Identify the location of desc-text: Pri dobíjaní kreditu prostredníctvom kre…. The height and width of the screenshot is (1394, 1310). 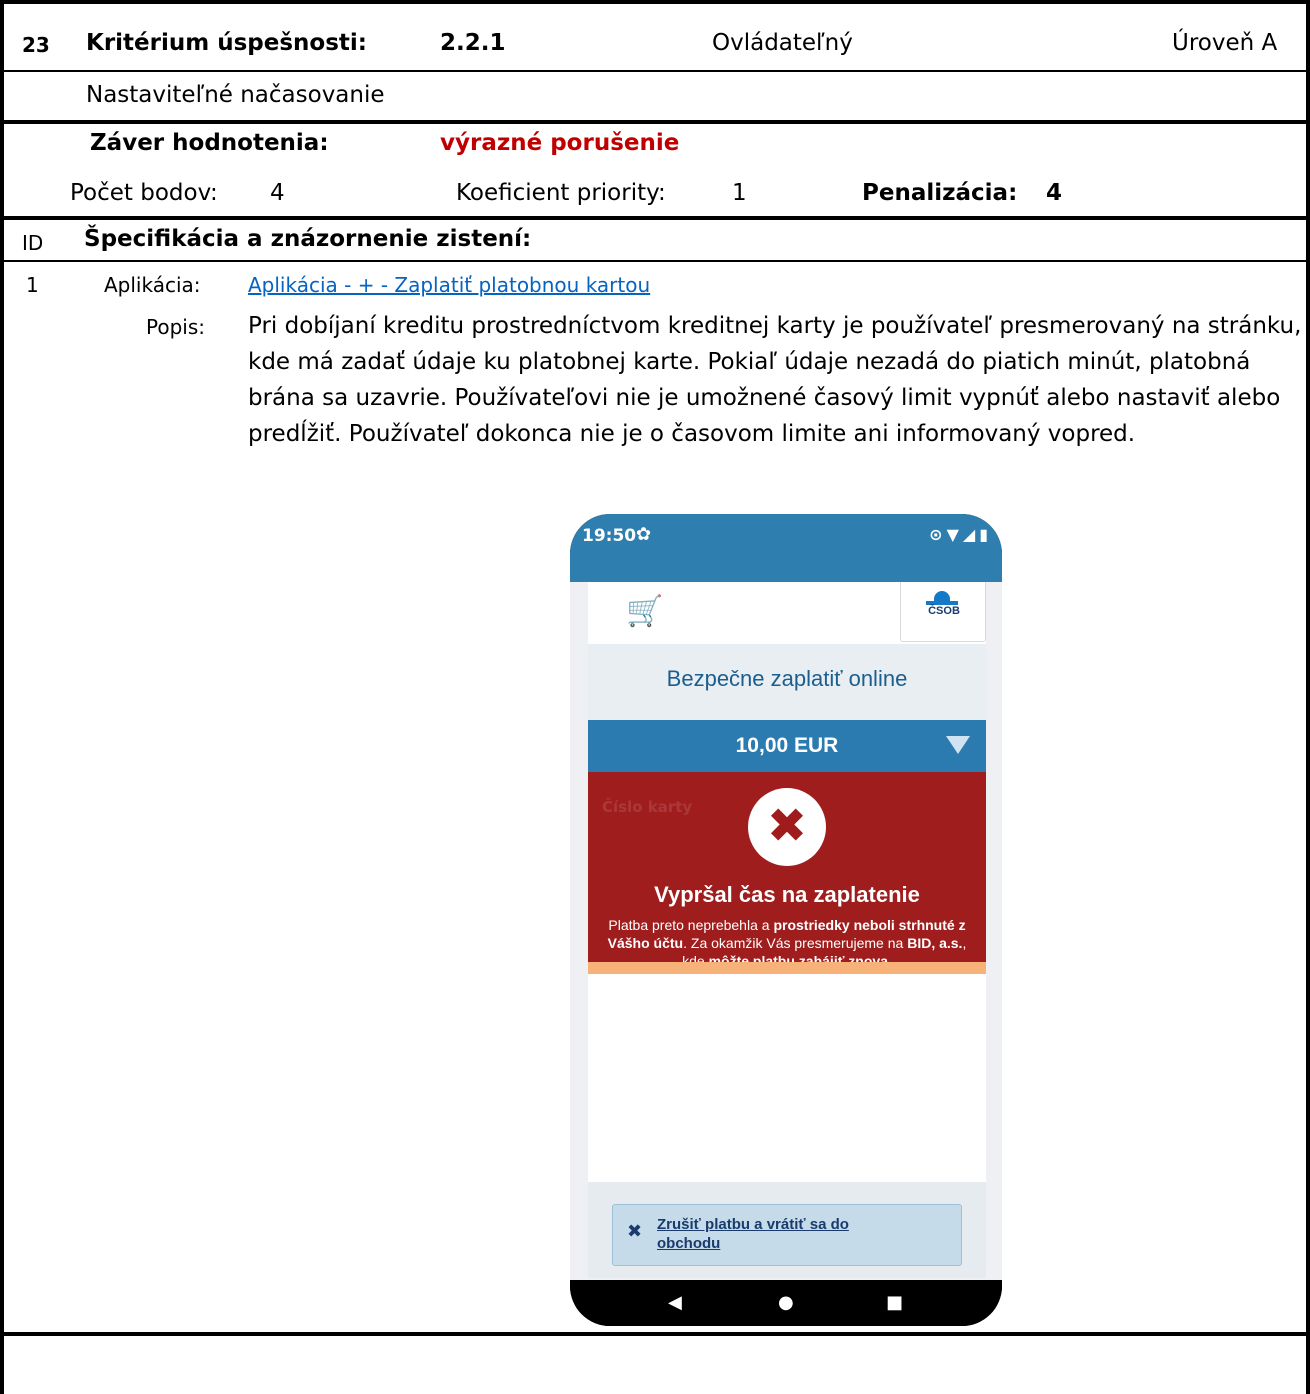
(775, 380).